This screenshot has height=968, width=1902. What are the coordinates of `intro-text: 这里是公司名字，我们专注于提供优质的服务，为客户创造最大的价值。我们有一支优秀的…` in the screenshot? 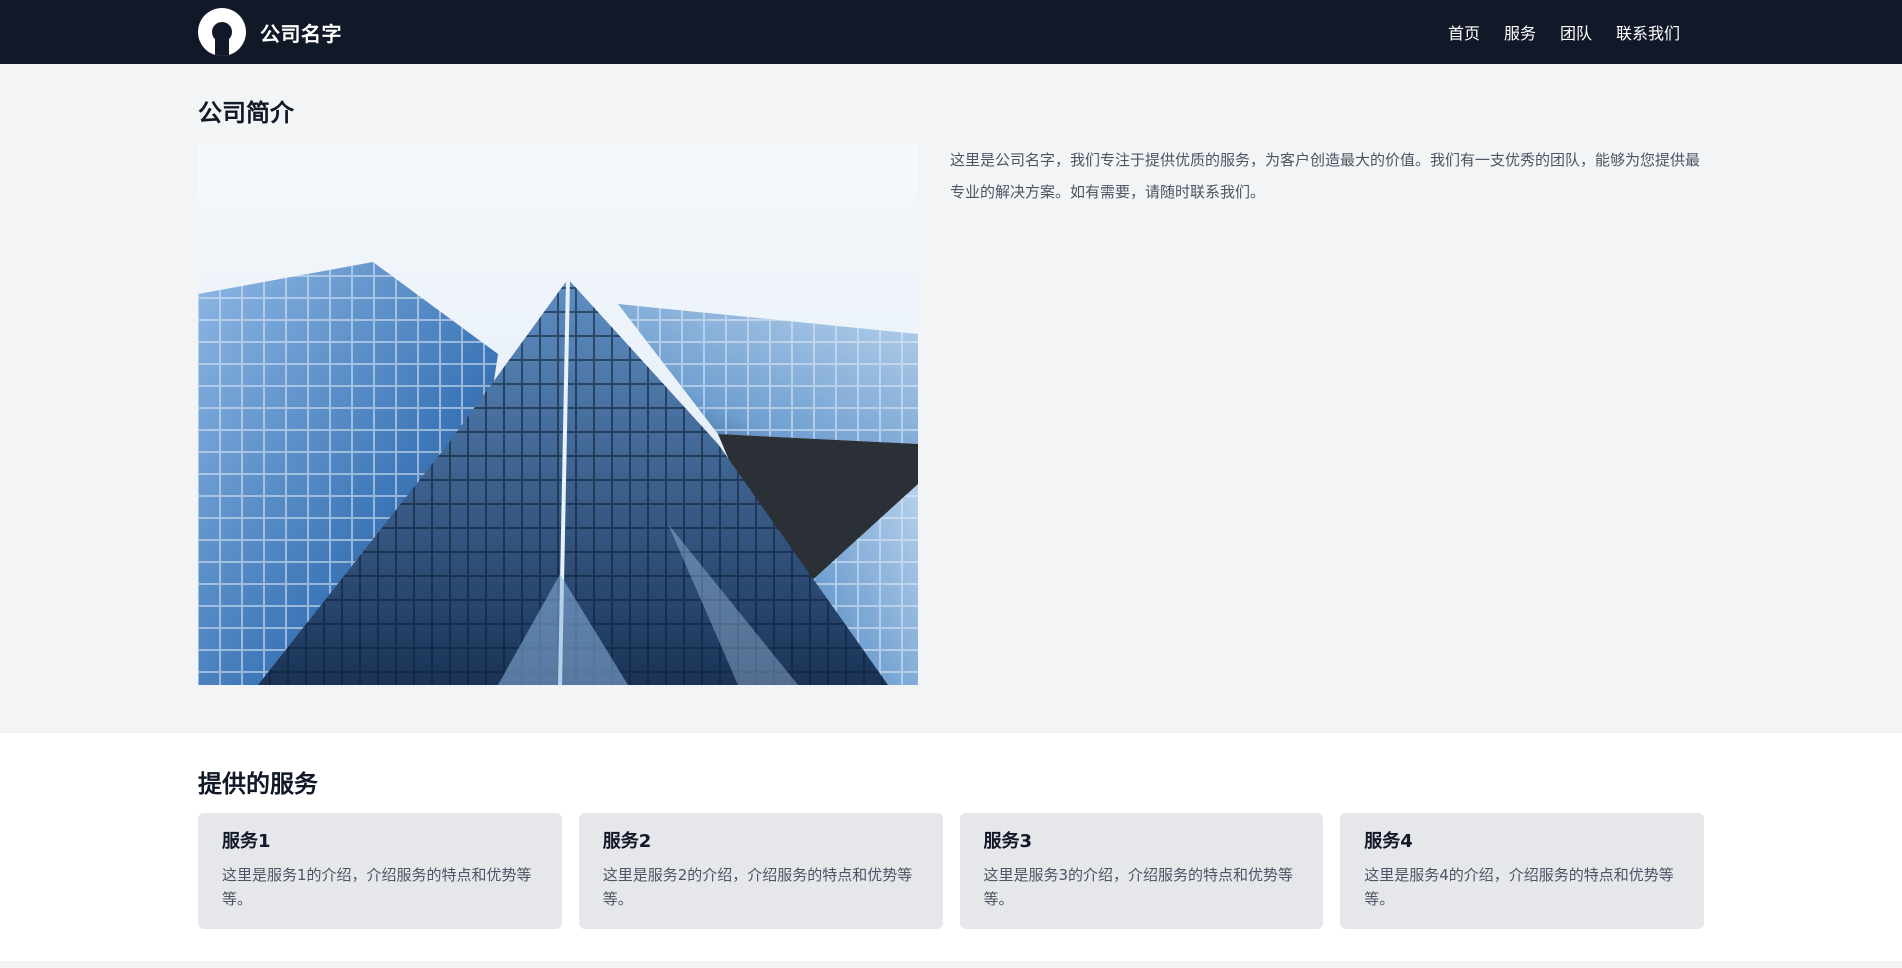 It's located at (1325, 176).